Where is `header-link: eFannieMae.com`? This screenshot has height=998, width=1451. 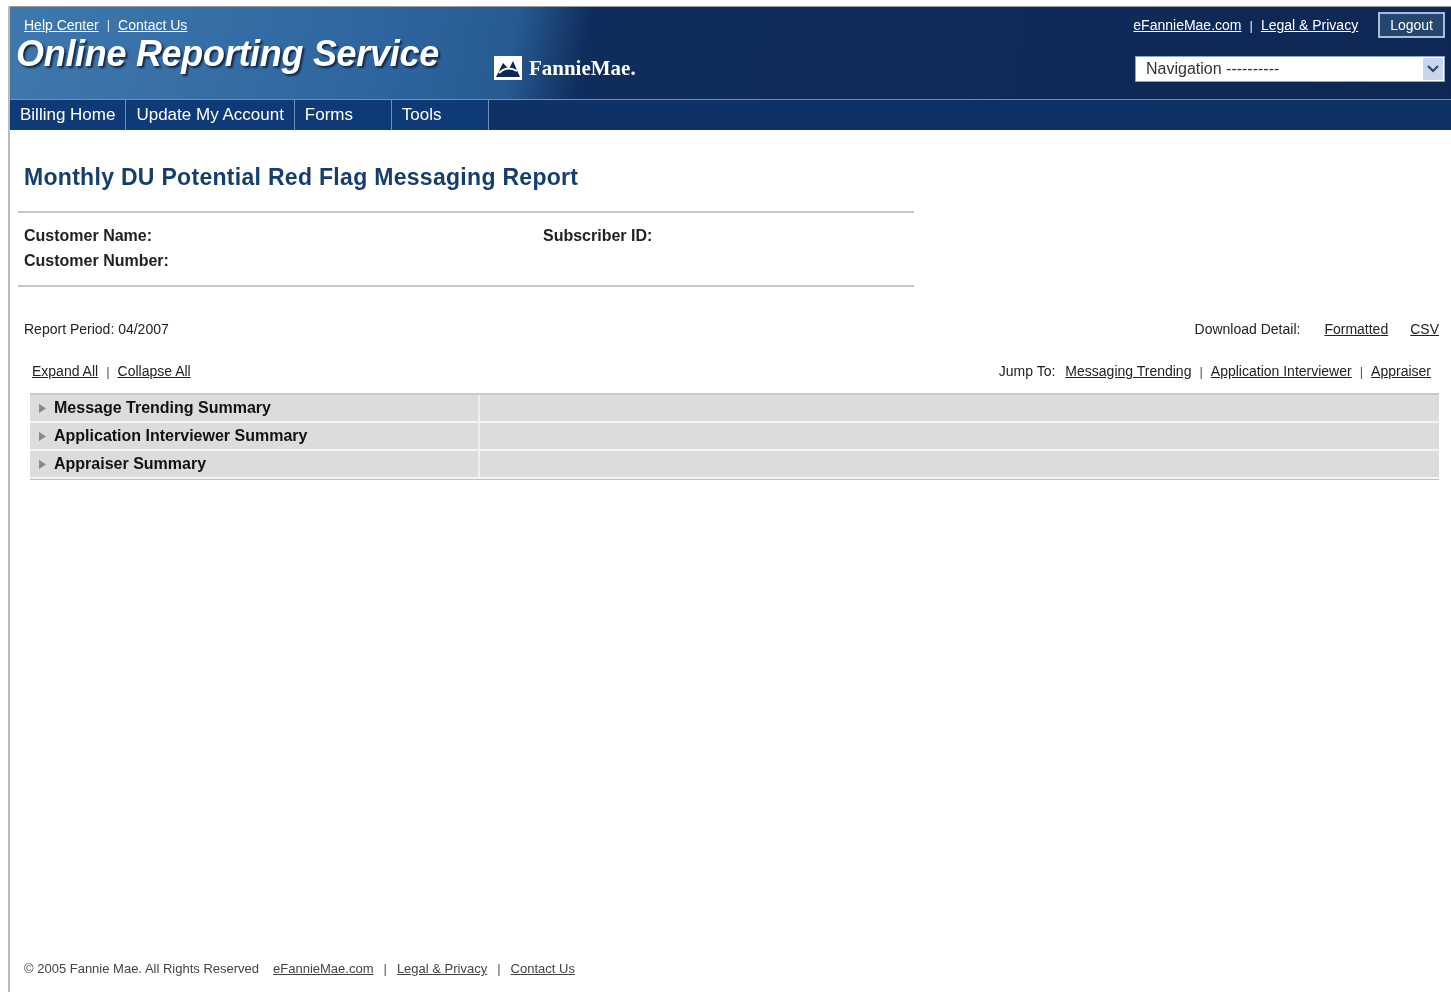 header-link: eFannieMae.com is located at coordinates (1187, 25).